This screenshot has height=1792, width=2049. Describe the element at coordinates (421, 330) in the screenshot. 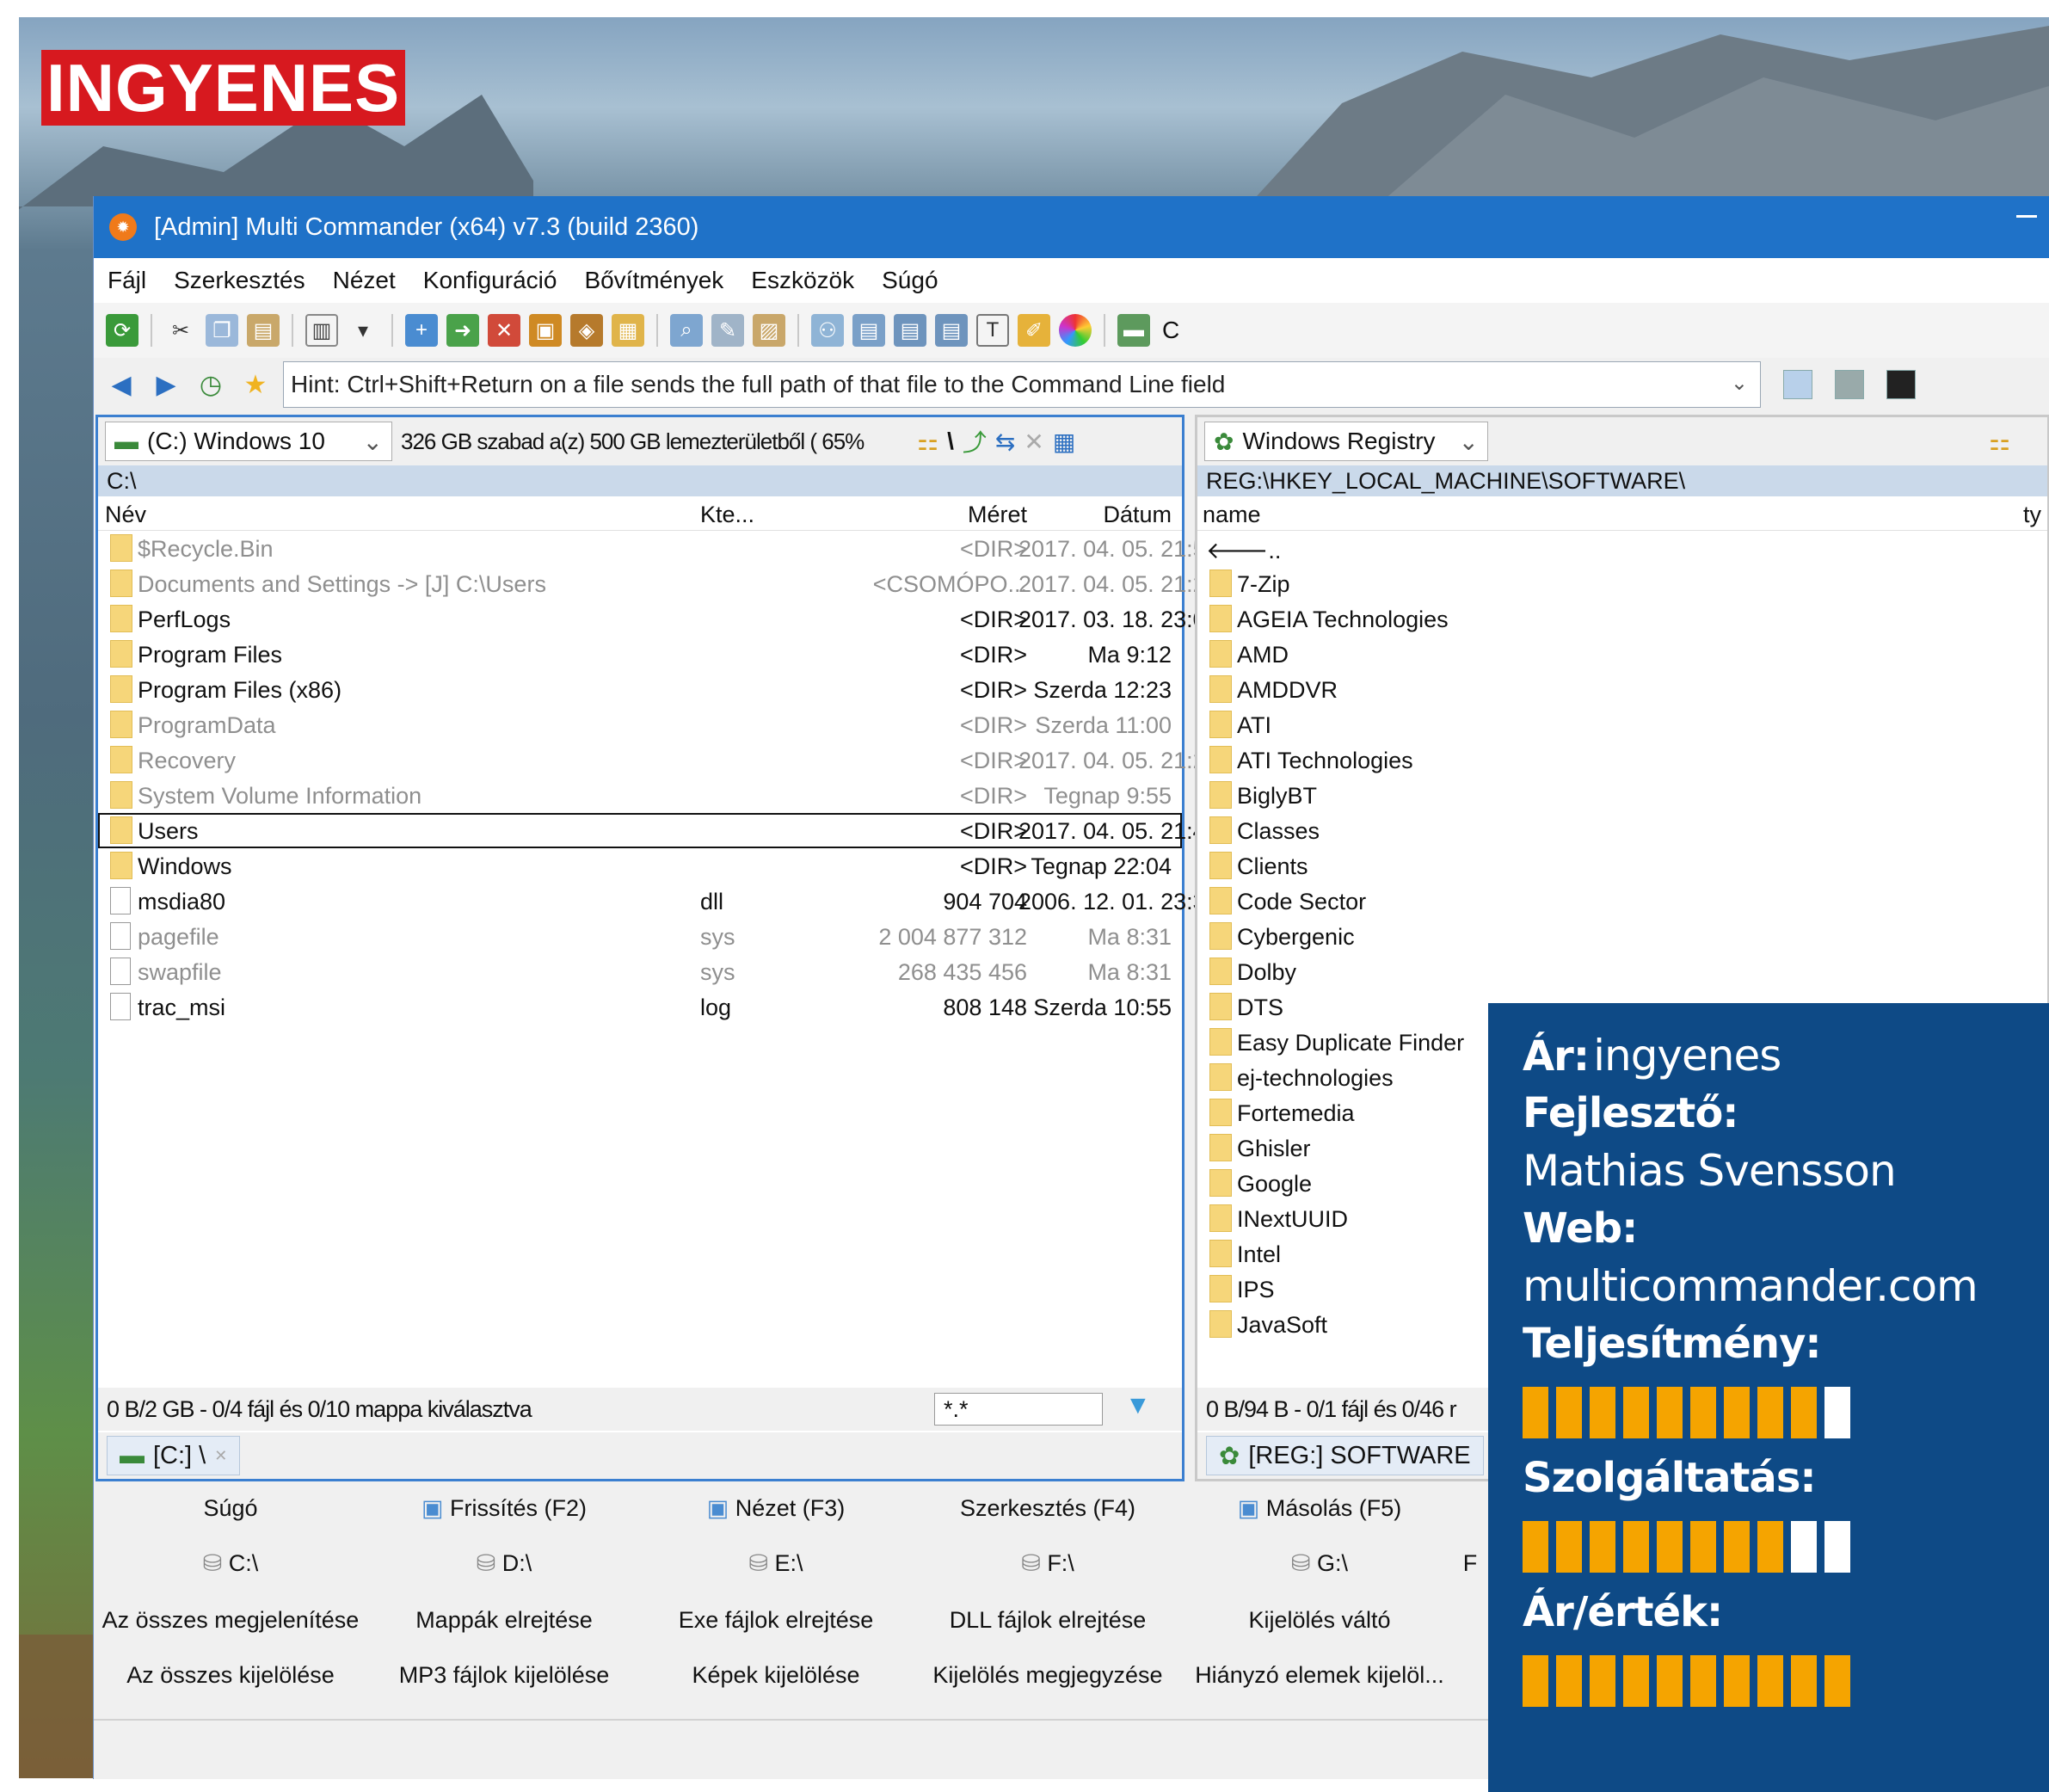

I see `new-file-icon: +` at that location.